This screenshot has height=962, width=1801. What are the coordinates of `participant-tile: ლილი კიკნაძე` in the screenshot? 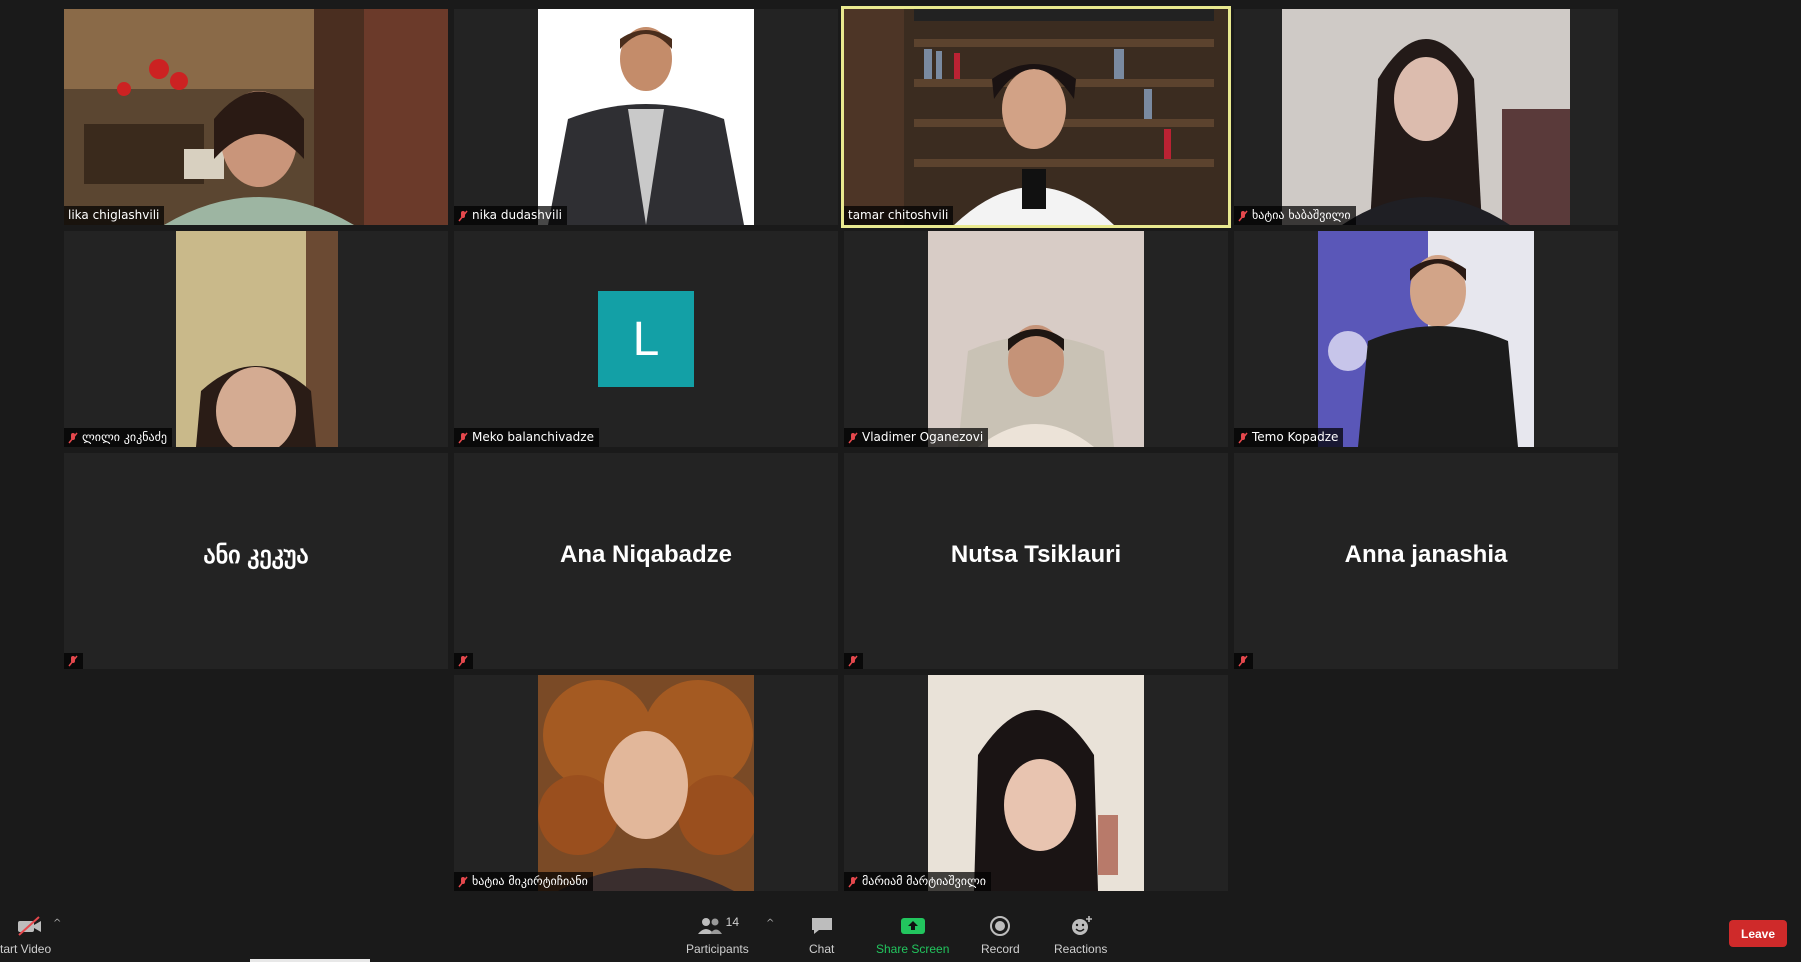 It's located at (256, 339).